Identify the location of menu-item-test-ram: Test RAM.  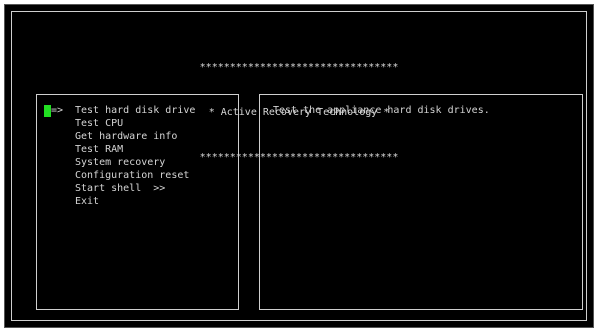
(119, 149).